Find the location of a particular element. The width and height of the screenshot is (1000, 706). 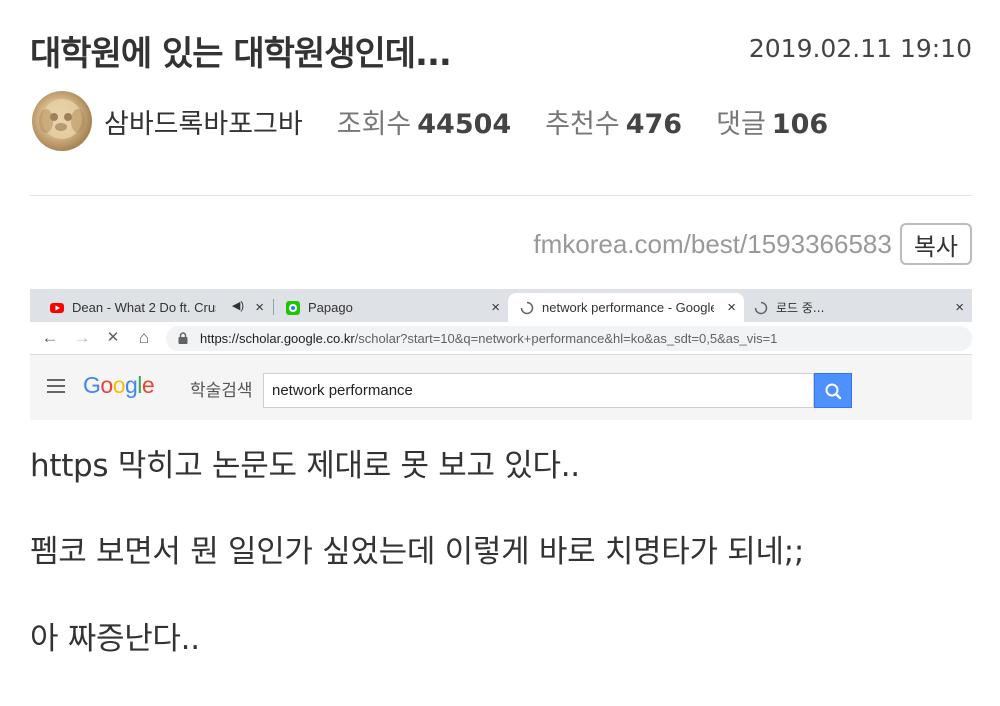

view-count-label: 조회수 is located at coordinates (374, 124).